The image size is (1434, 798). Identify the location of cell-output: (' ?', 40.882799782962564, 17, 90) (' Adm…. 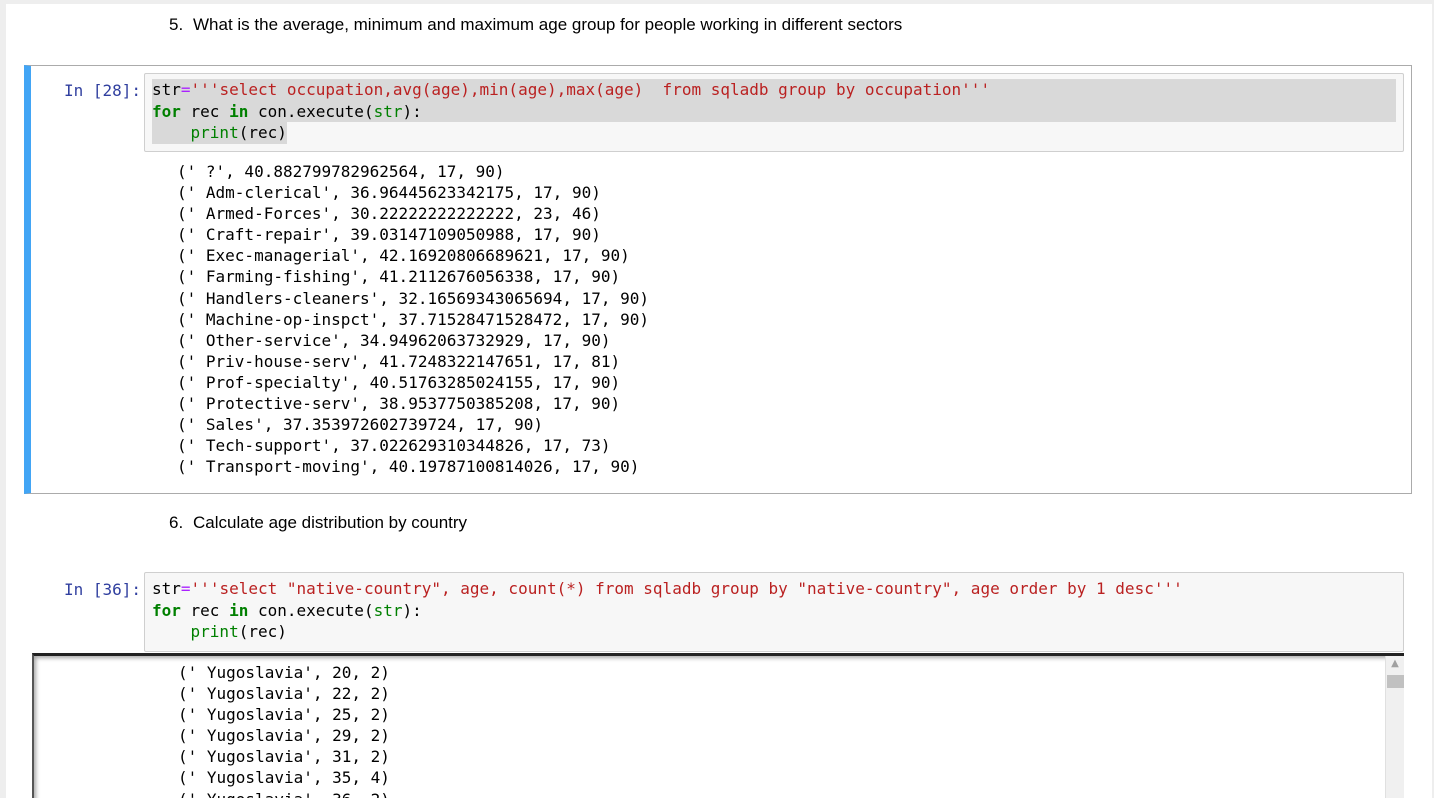
(413, 319).